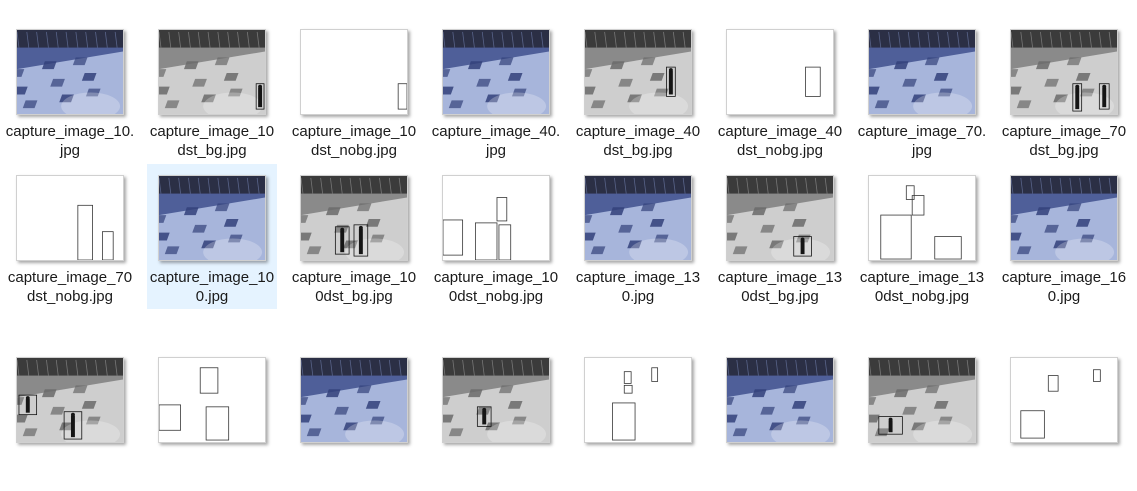 This screenshot has width=1137, height=491. What do you see at coordinates (496, 141) in the screenshot?
I see `file-name-label: capture_image_40.jpg` at bounding box center [496, 141].